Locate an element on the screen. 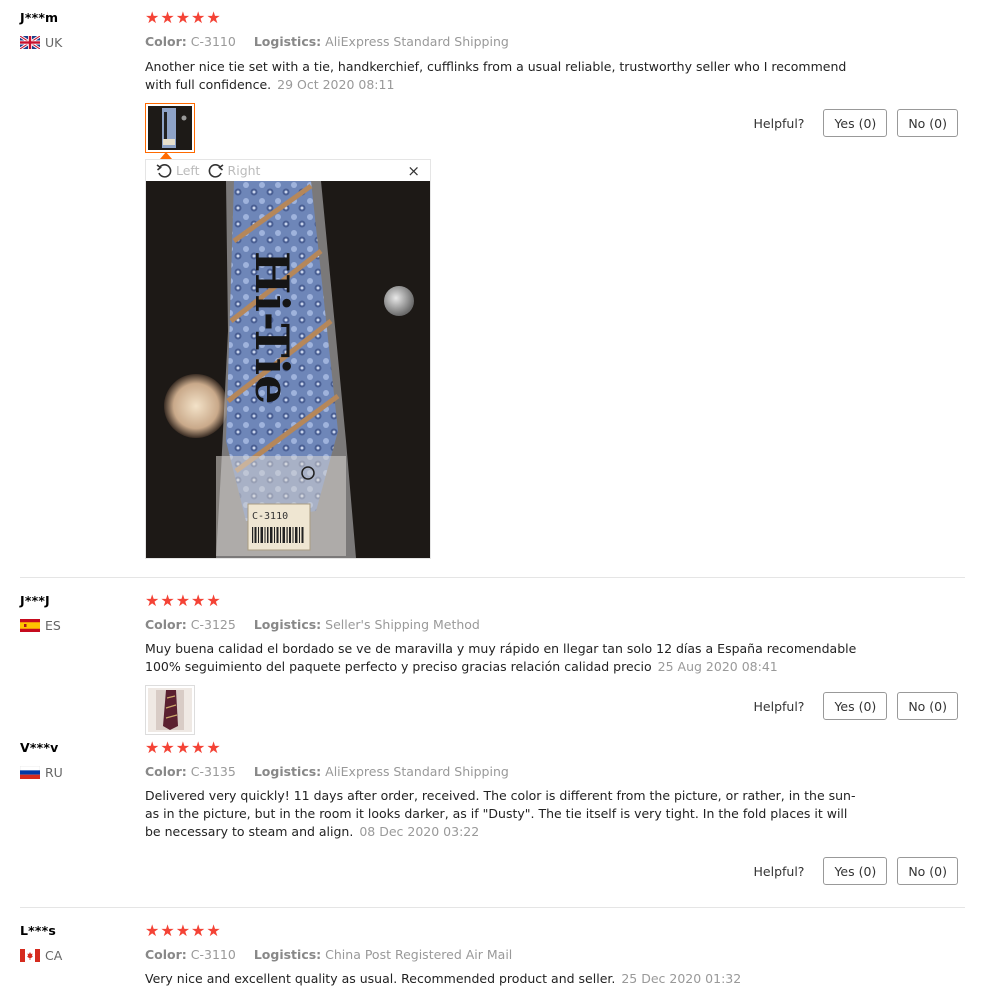  tie-brand-text: Hi-Tie is located at coordinates (272, 327).